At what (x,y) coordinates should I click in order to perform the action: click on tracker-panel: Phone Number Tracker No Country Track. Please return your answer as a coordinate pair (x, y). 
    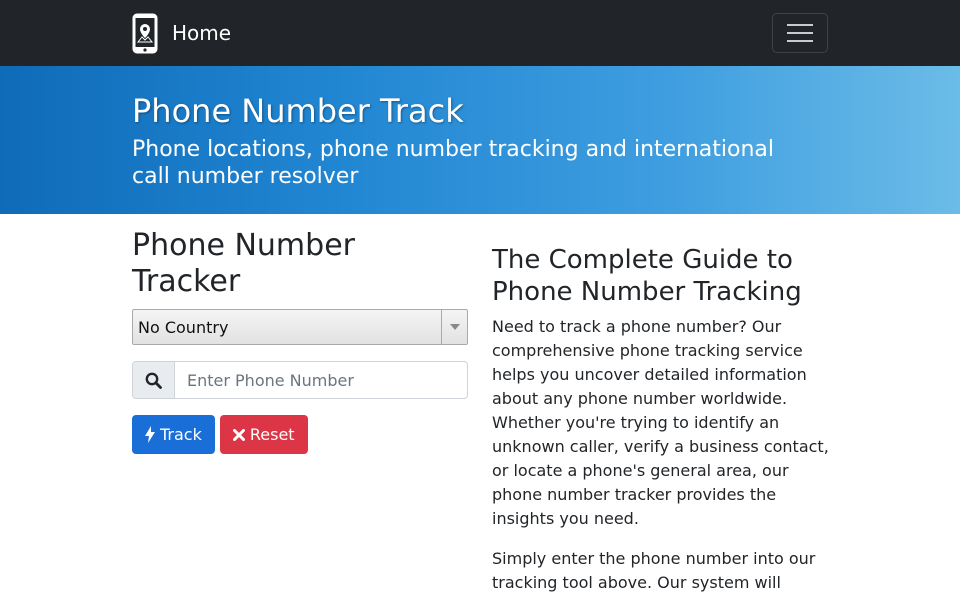
    Looking at the image, I should click on (300, 341).